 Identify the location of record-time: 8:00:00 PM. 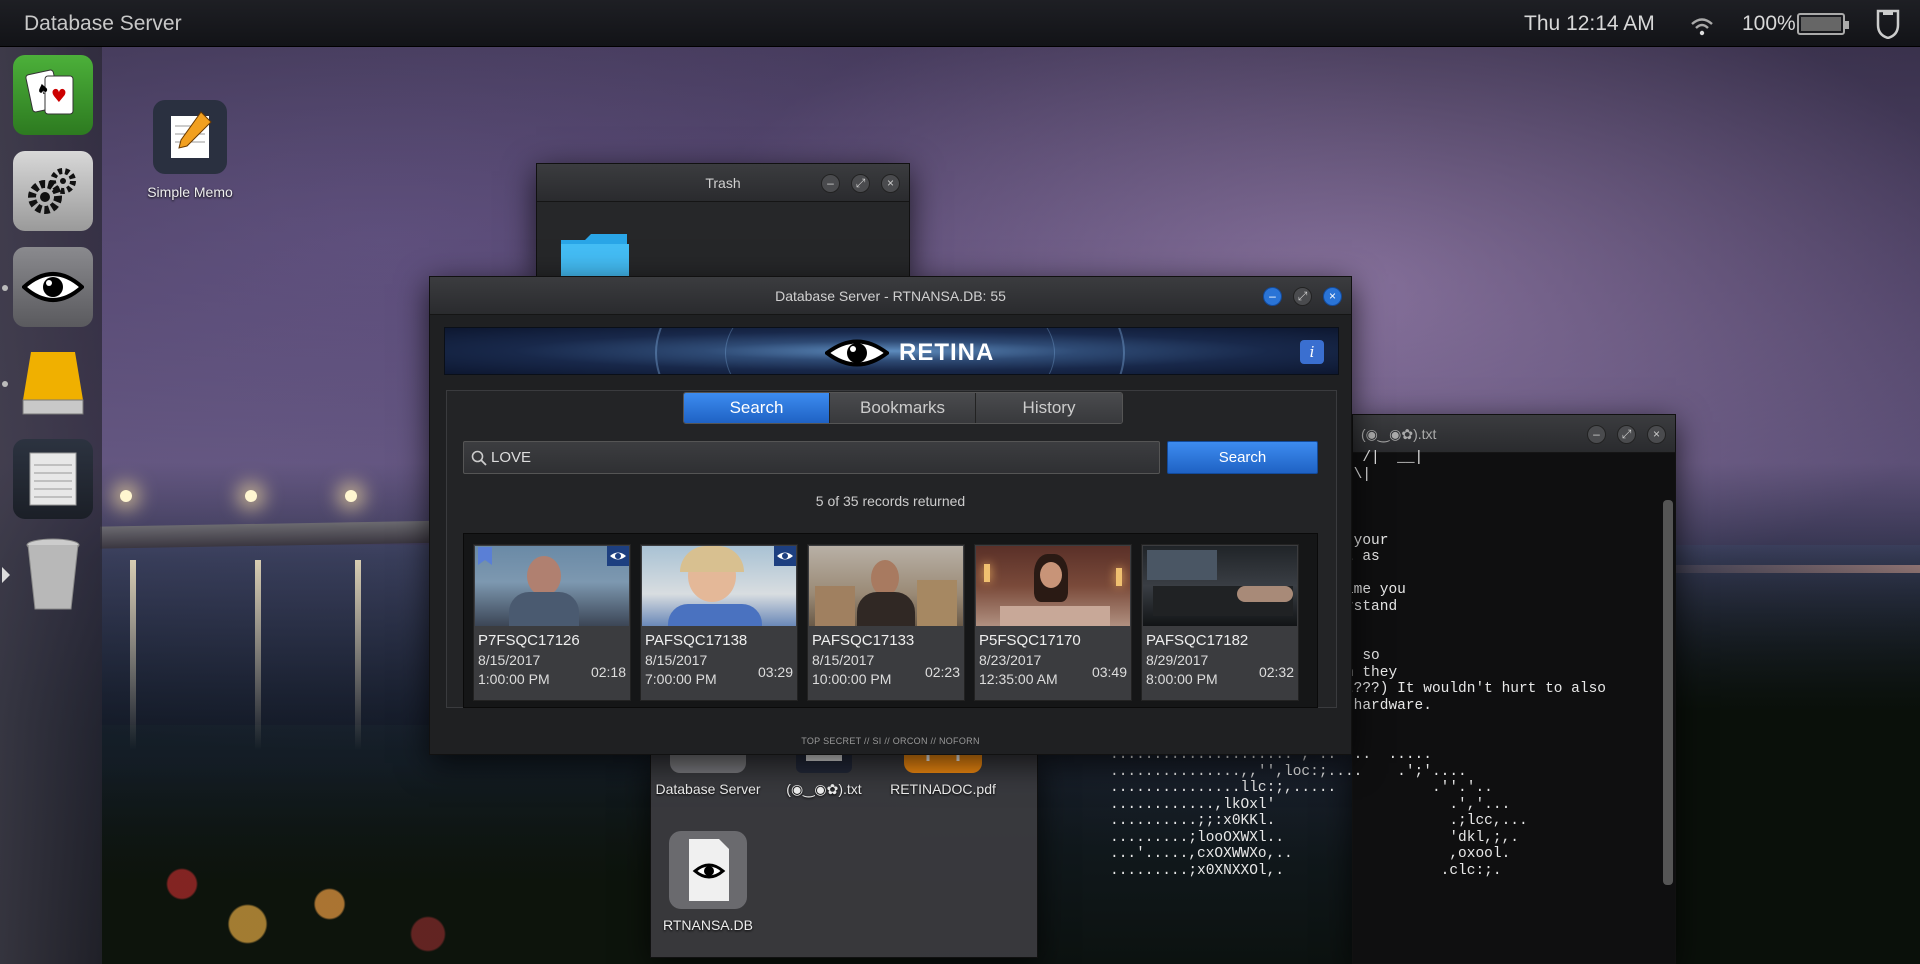
(1182, 679).